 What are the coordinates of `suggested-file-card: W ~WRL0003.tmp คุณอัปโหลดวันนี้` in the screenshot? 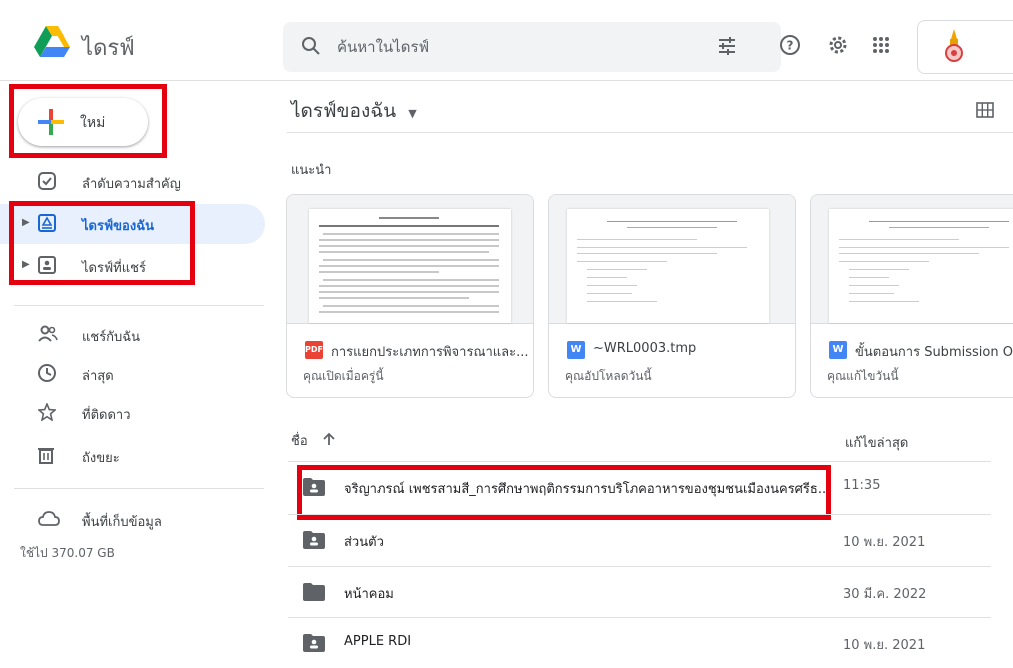 It's located at (672, 296).